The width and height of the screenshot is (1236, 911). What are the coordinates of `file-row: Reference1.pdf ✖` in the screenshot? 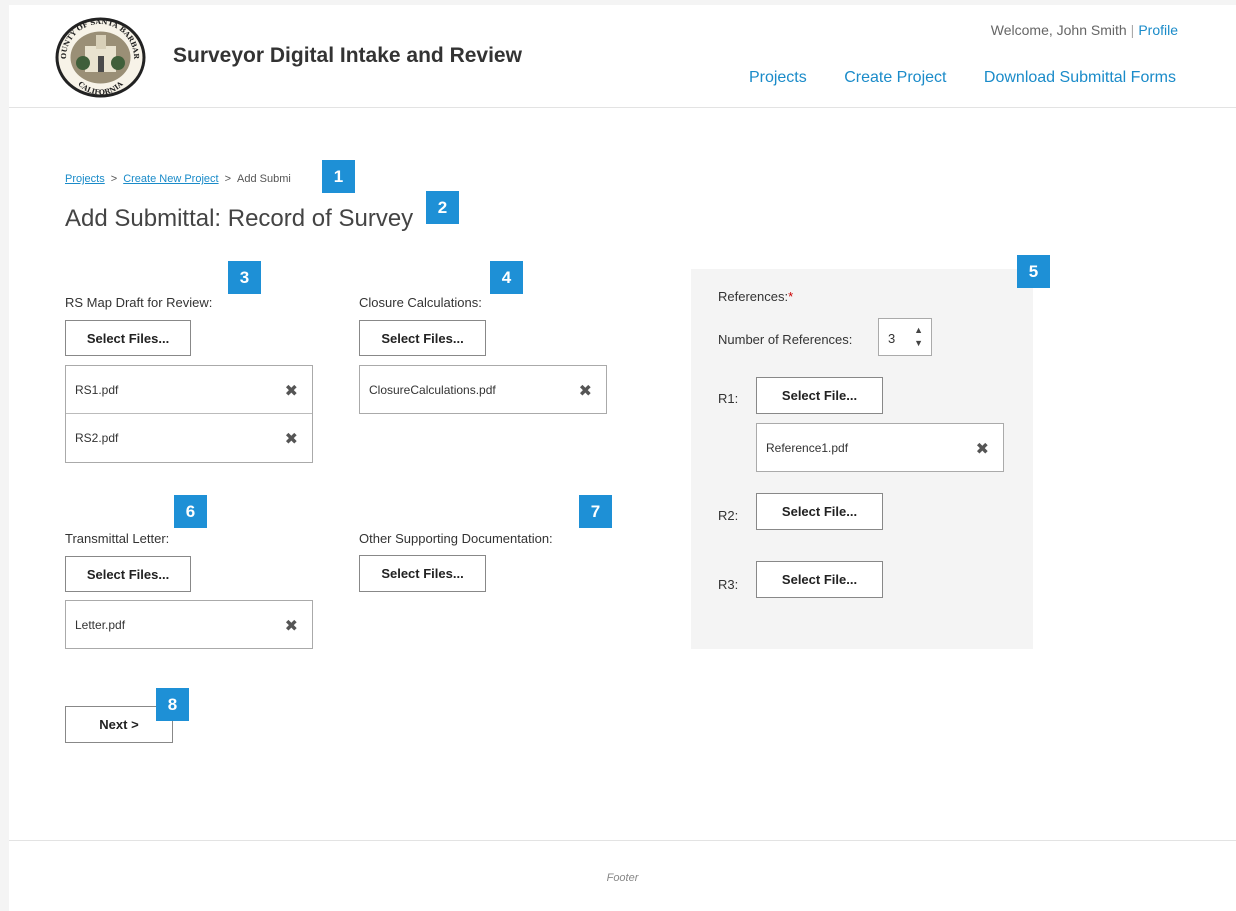 It's located at (880, 448).